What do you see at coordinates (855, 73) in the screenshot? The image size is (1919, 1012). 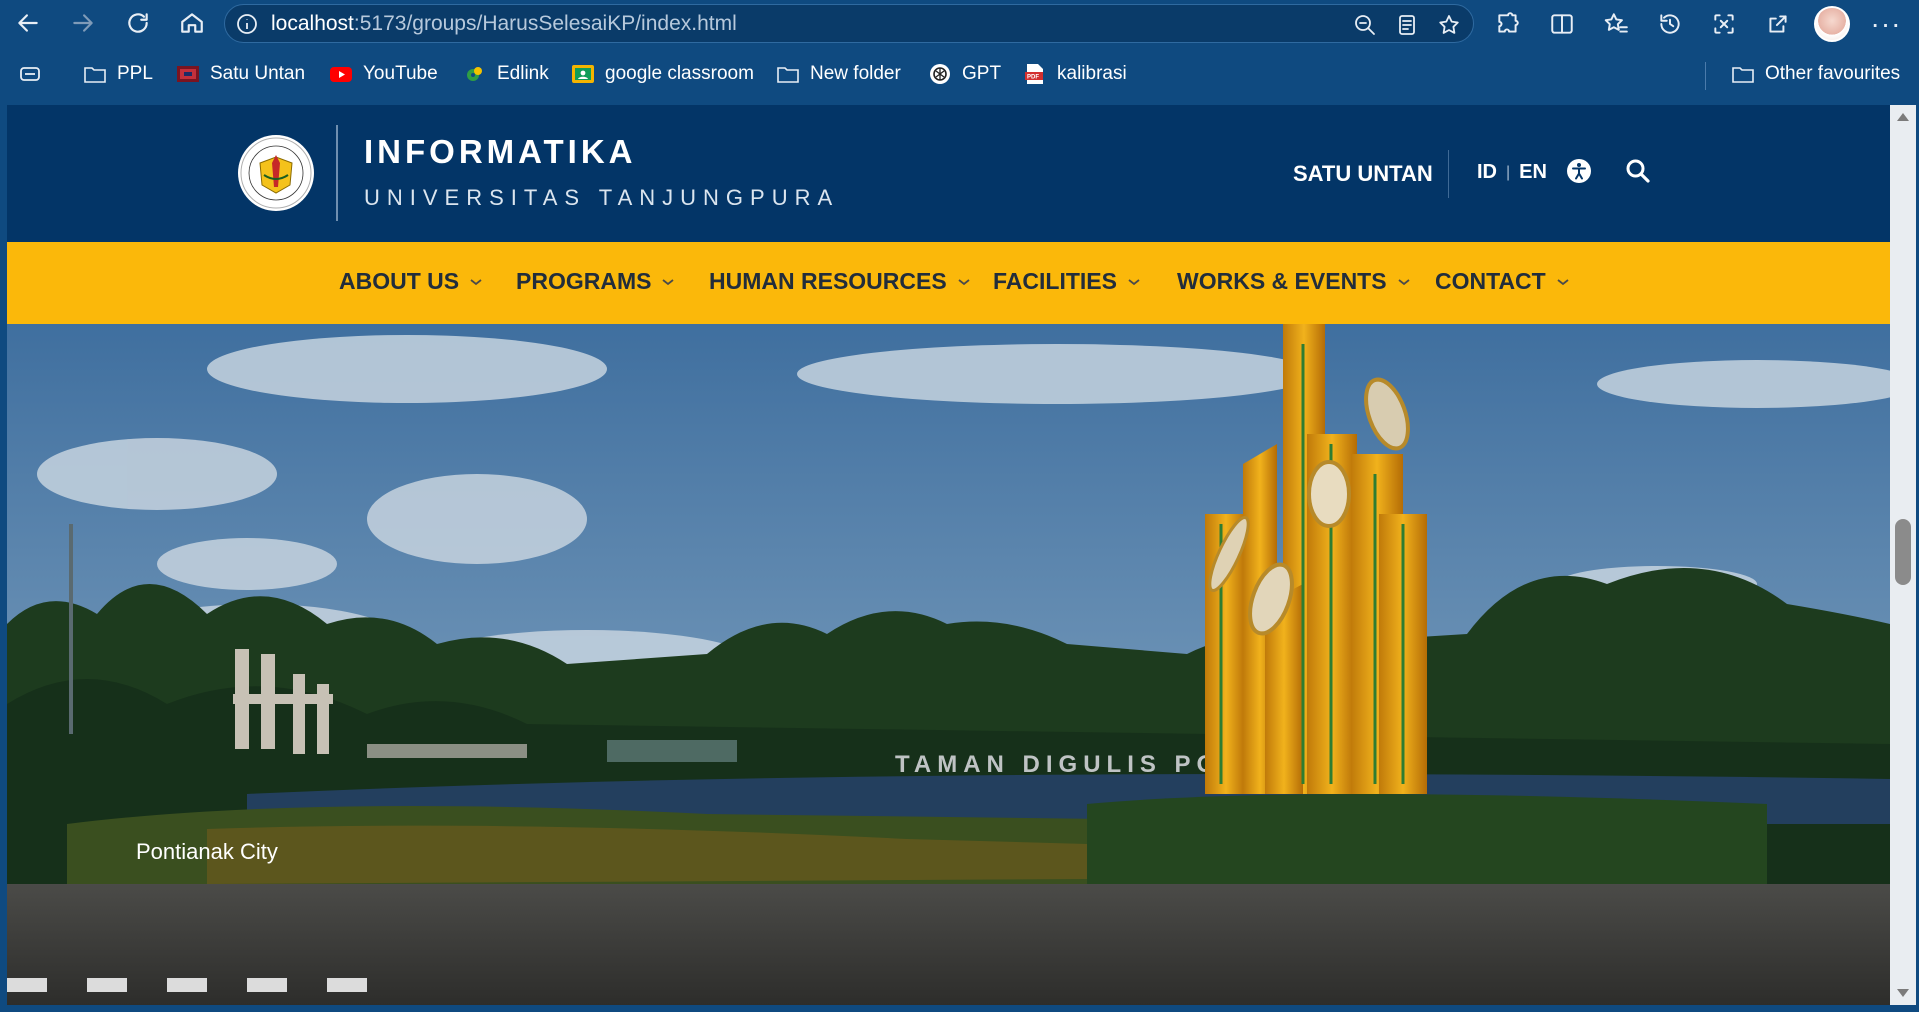 I see `bookmark-label: New folder` at bounding box center [855, 73].